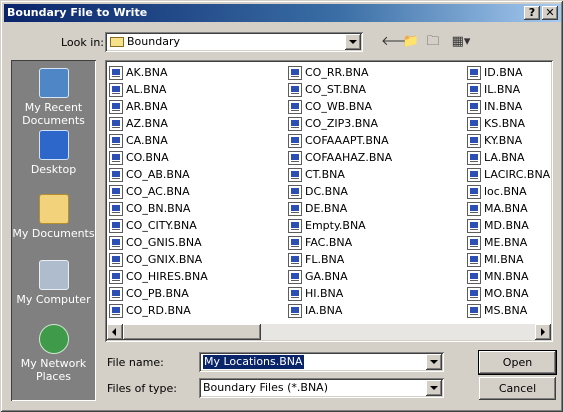 The width and height of the screenshot is (563, 412). What do you see at coordinates (53, 233) in the screenshot?
I see `place-label: My Documents` at bounding box center [53, 233].